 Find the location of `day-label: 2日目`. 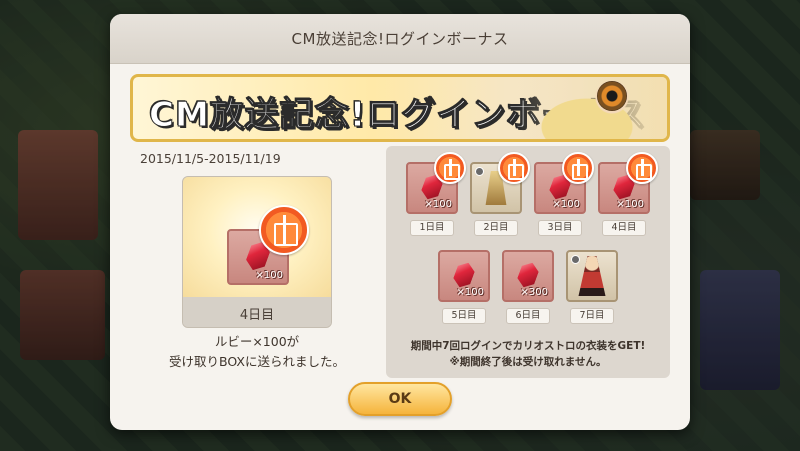

day-label: 2日目 is located at coordinates (496, 228).